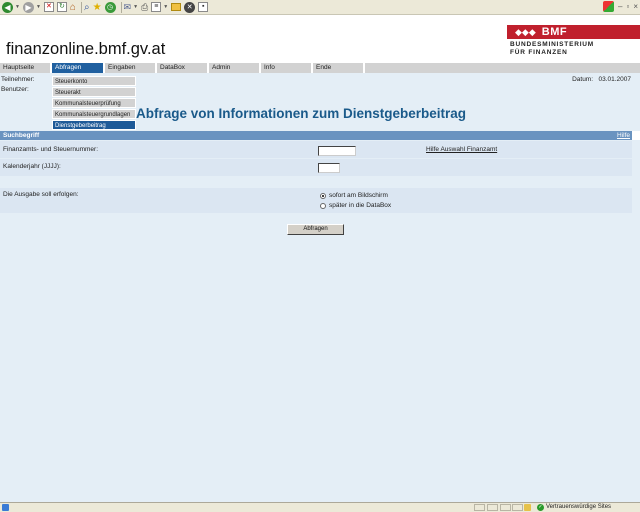 This screenshot has height=512, width=640. Describe the element at coordinates (323, 205) in the screenshot. I see `radio-databox` at that location.